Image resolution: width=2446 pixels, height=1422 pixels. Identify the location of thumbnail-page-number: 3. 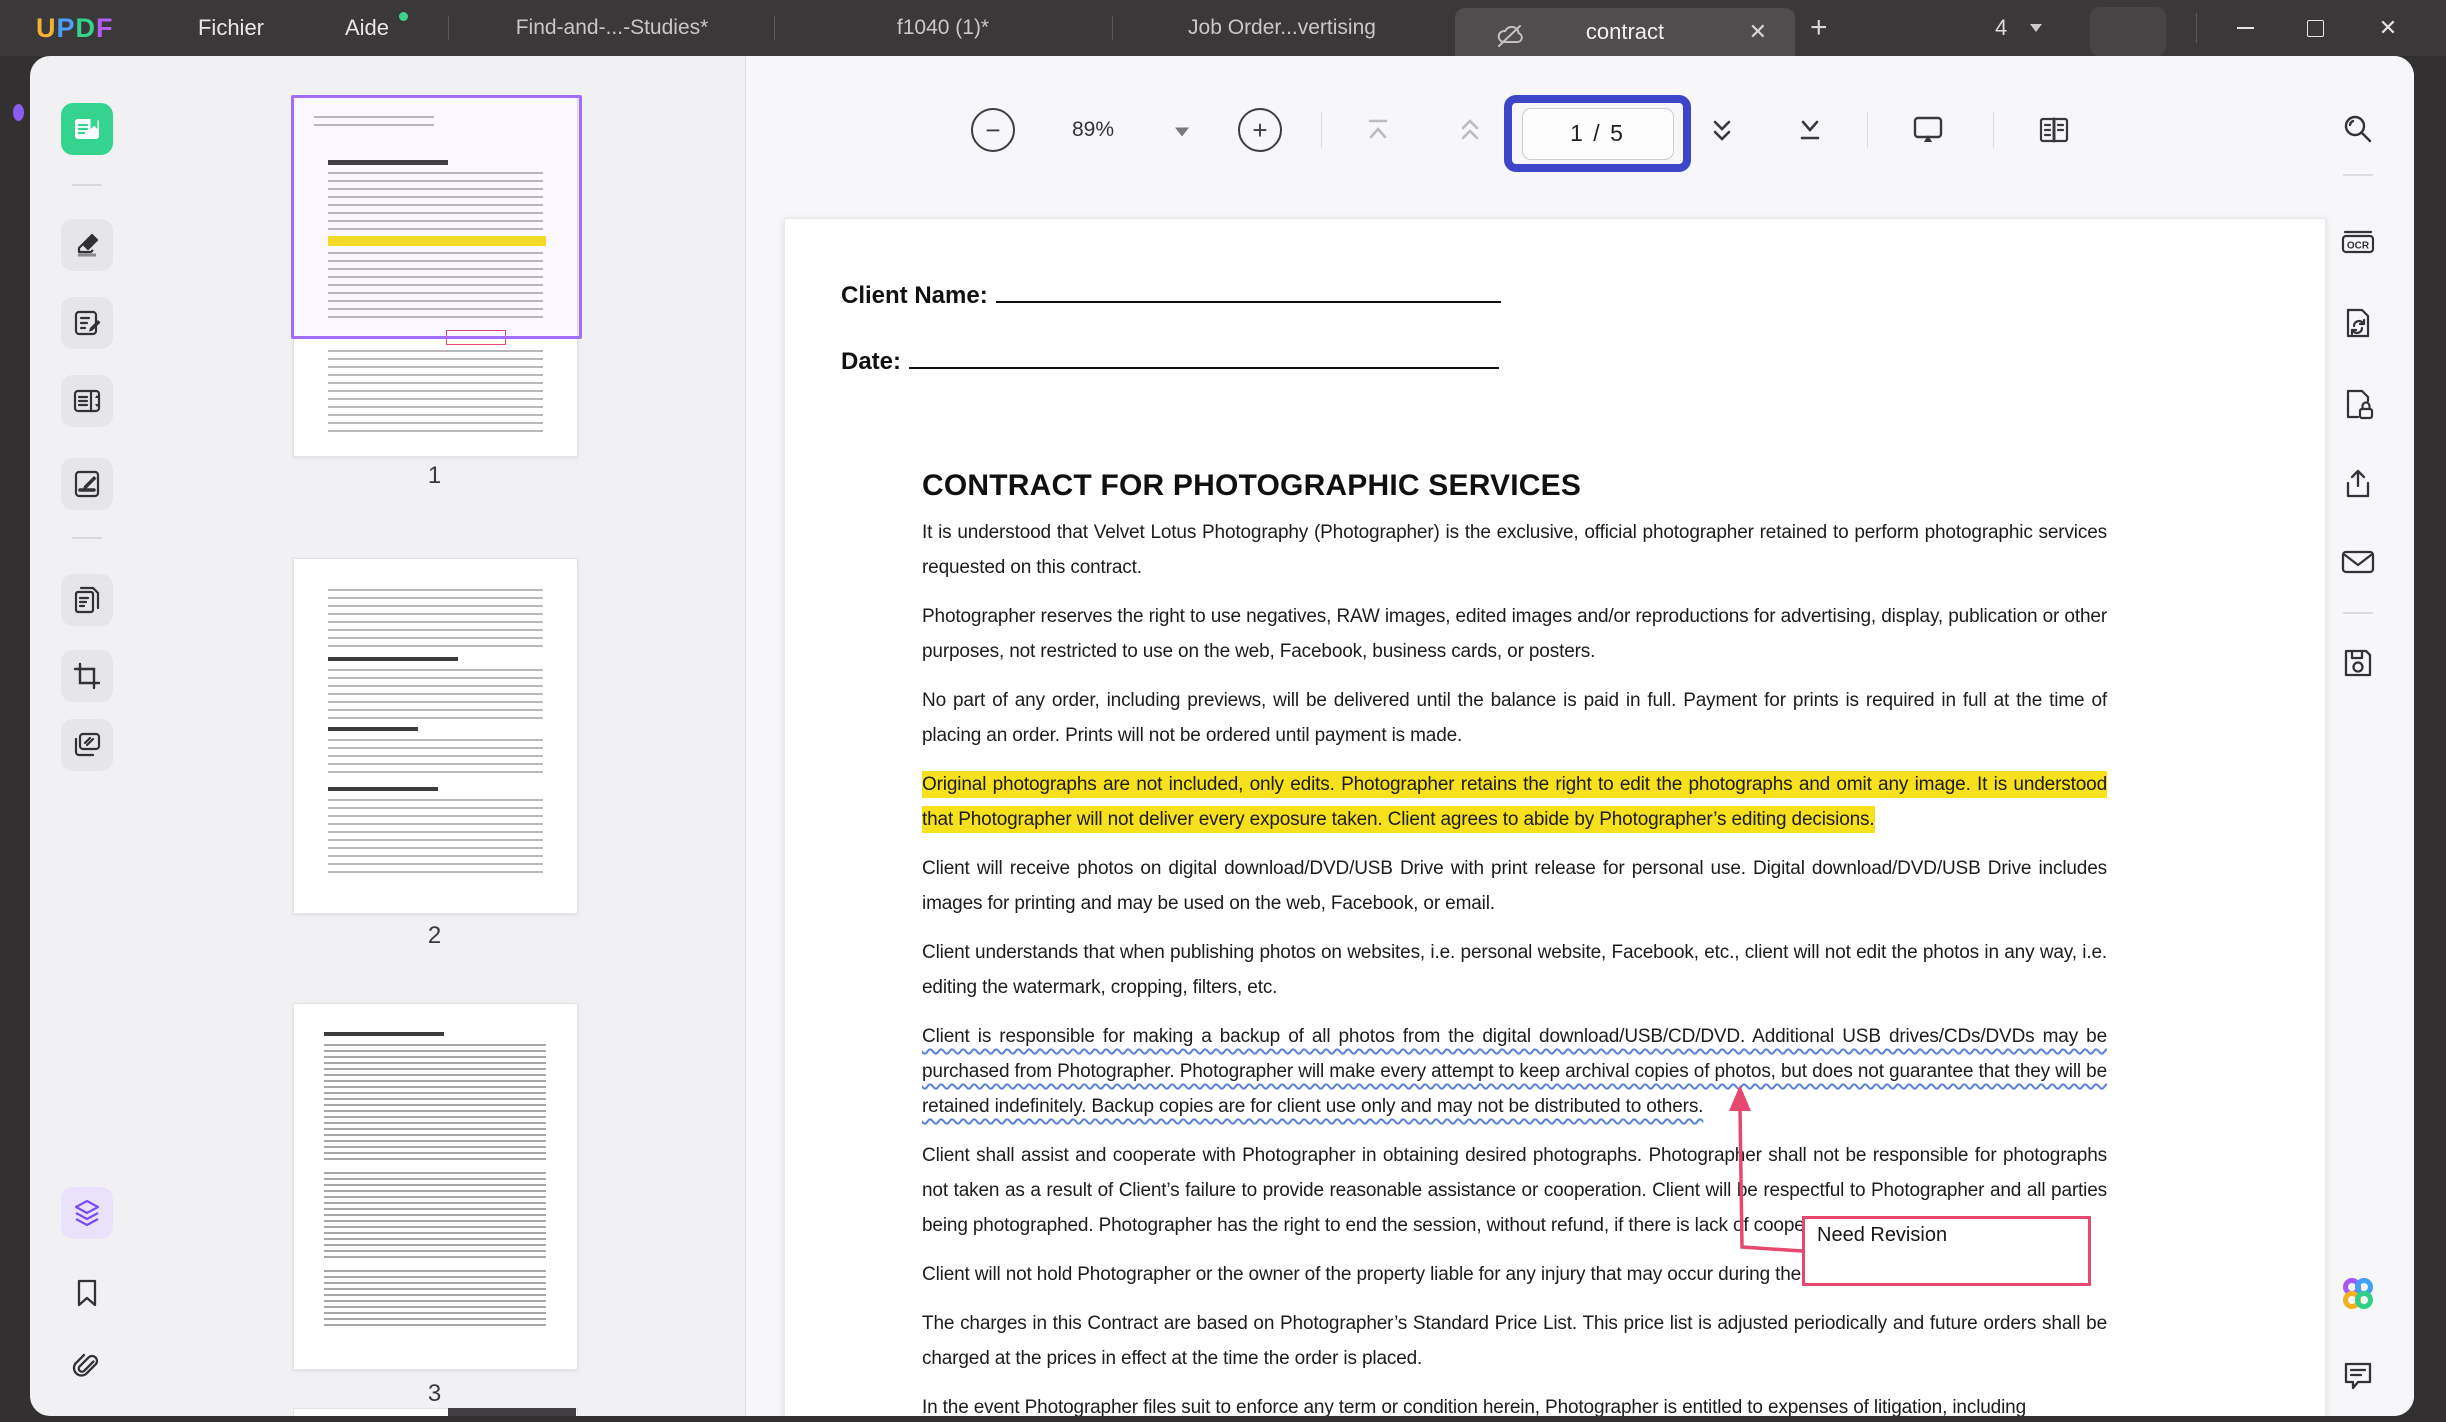
(434, 1393).